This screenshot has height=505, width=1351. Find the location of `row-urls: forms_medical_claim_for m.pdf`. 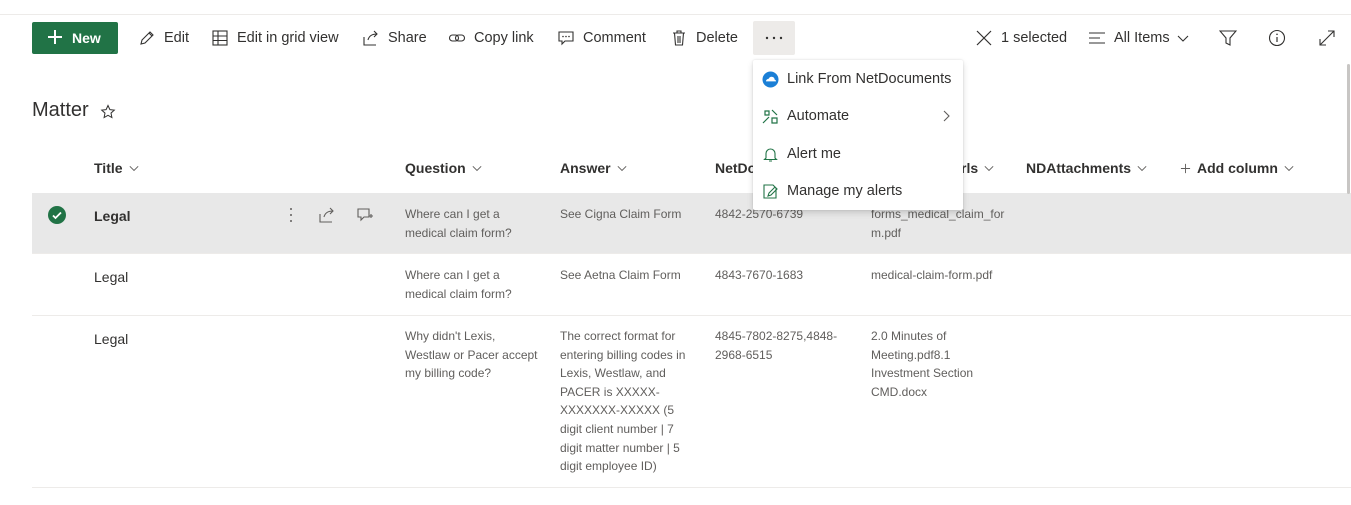

row-urls: forms_medical_claim_for m.pdf is located at coordinates (937, 223).